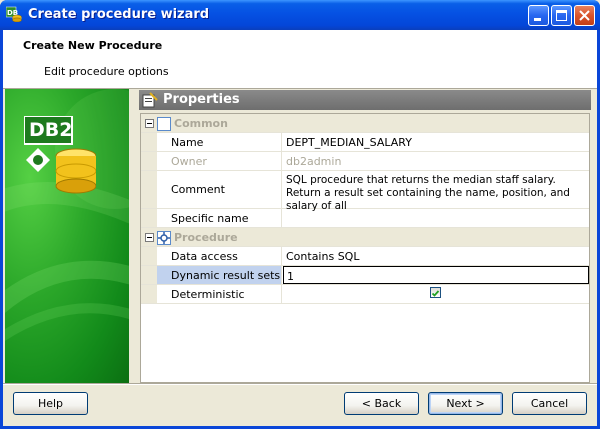  I want to click on property-name: Dynamic result sets, so click(219, 275).